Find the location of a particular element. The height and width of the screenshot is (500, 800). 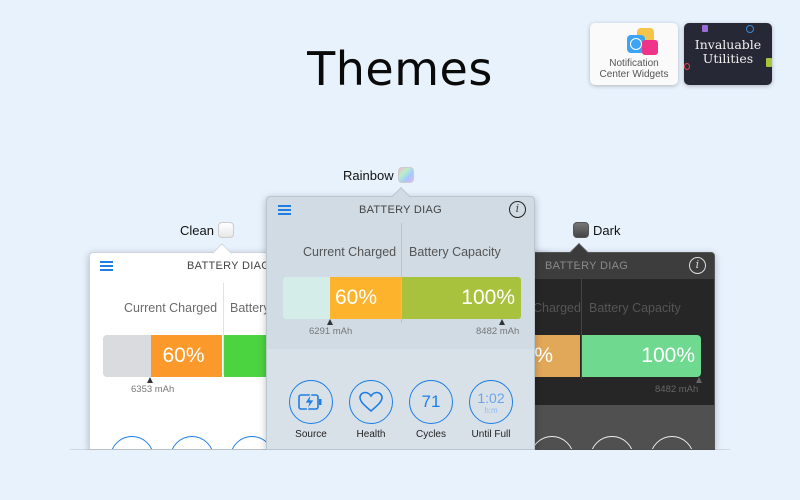

stat-label: Source is located at coordinates (311, 434).